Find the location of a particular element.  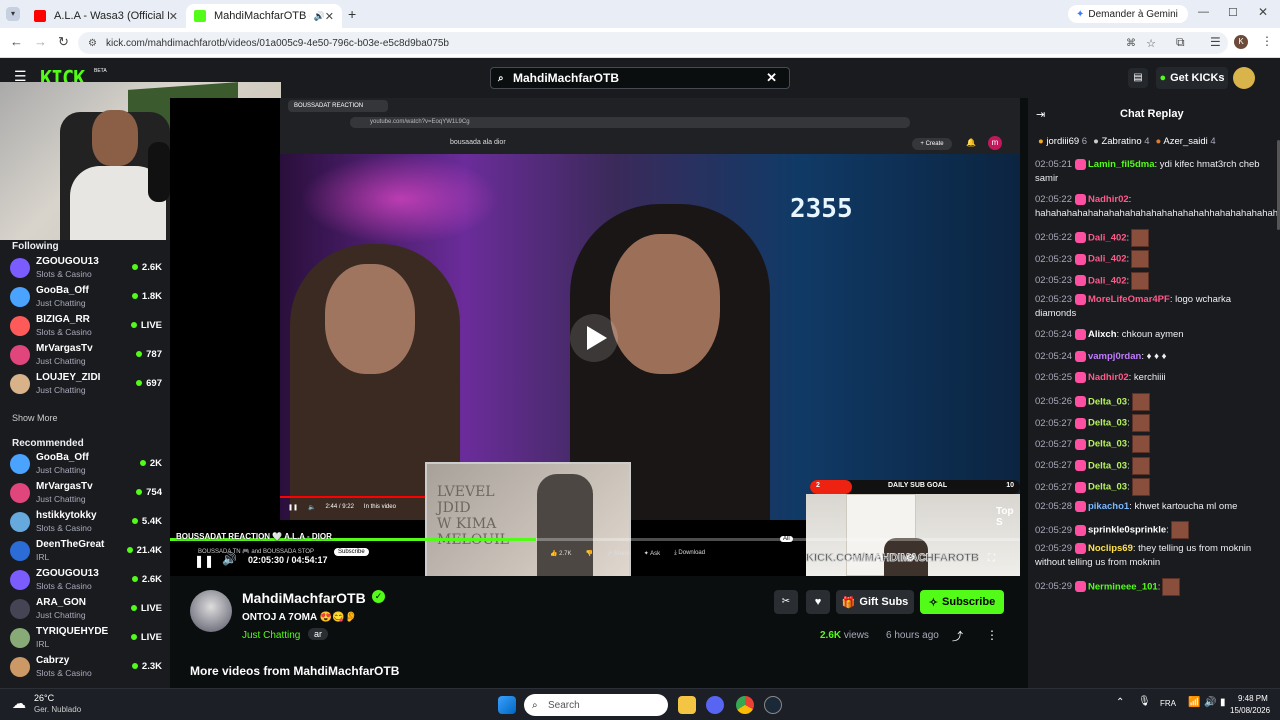

message-username: vampj0rdan is located at coordinates (1114, 356).